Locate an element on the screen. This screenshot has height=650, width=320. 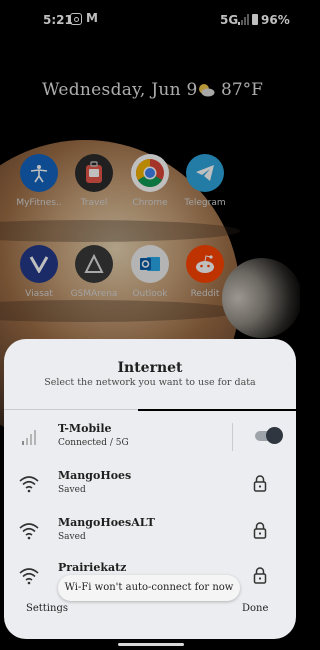
wifi-network-row: MangoHoesALT Saved is located at coordinates (150, 531).